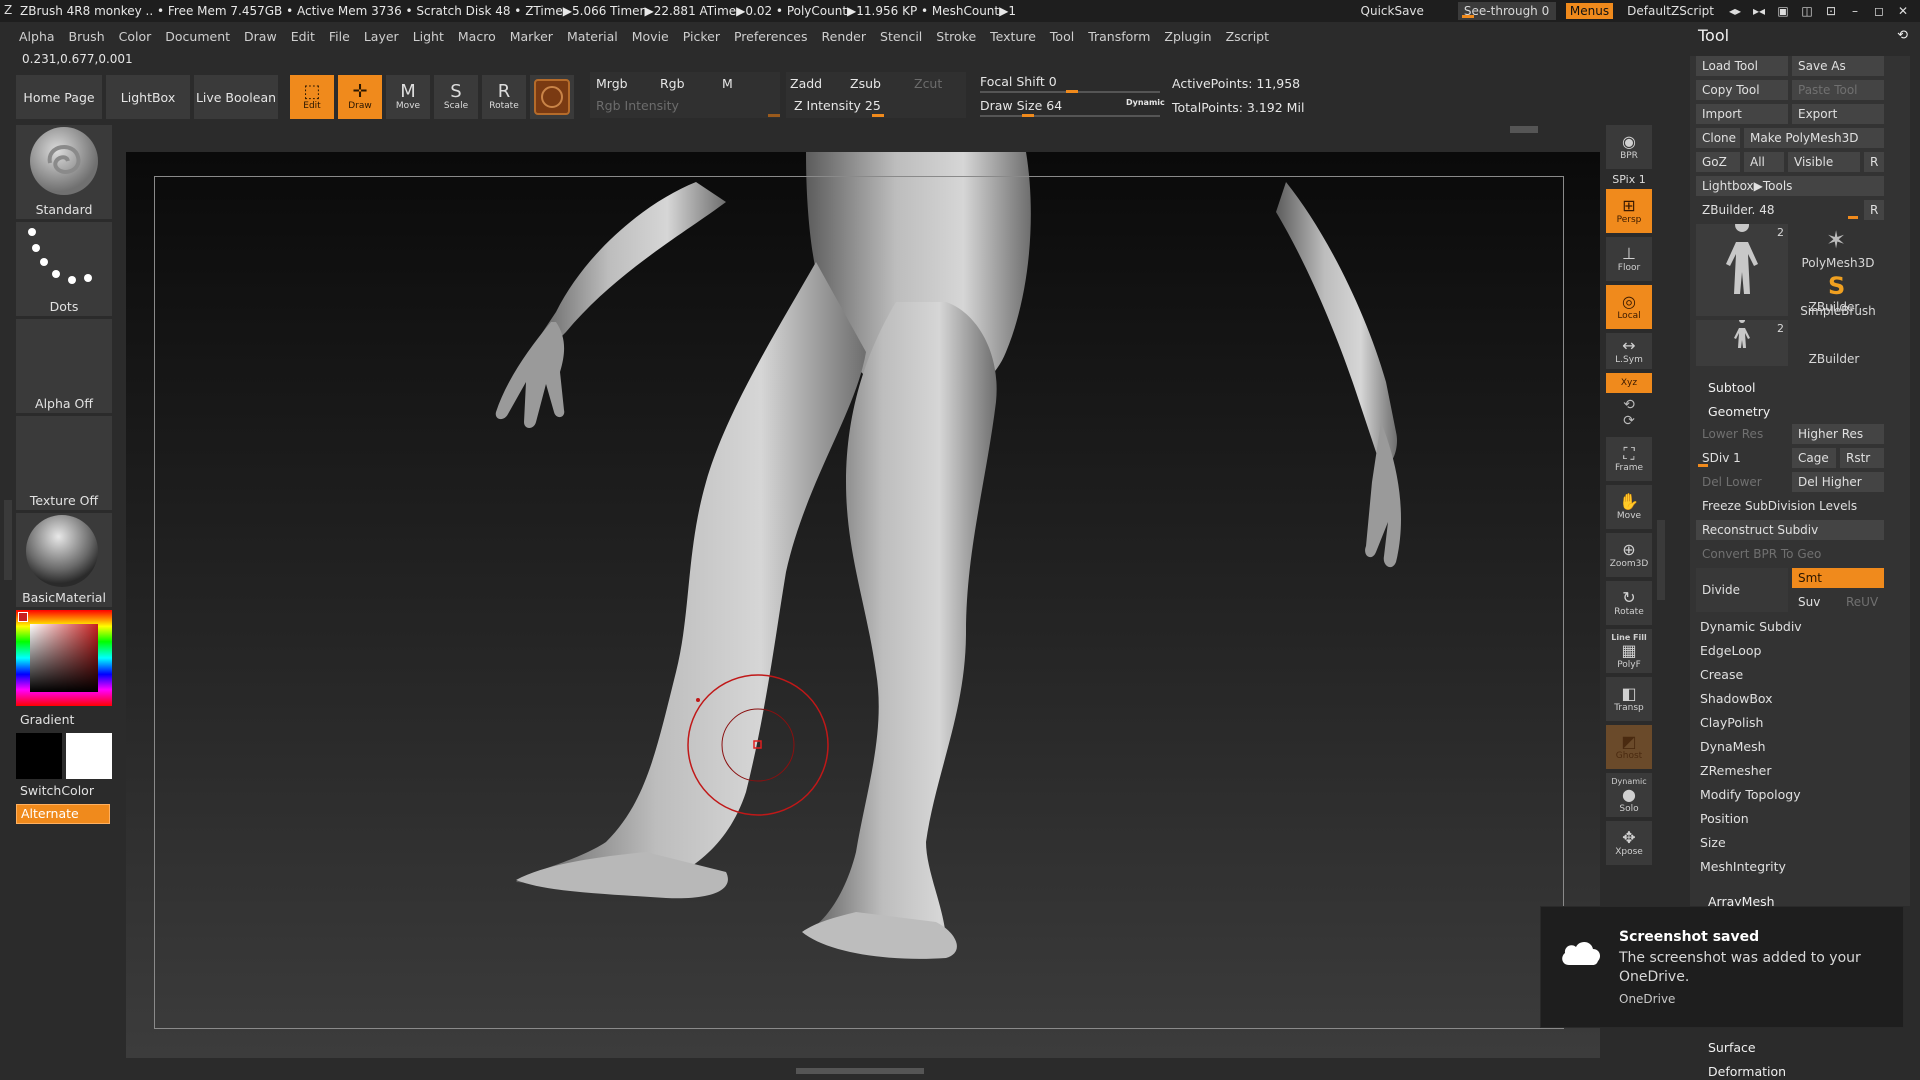  I want to click on dynamesh-section: DynaMesh, so click(1791, 747).